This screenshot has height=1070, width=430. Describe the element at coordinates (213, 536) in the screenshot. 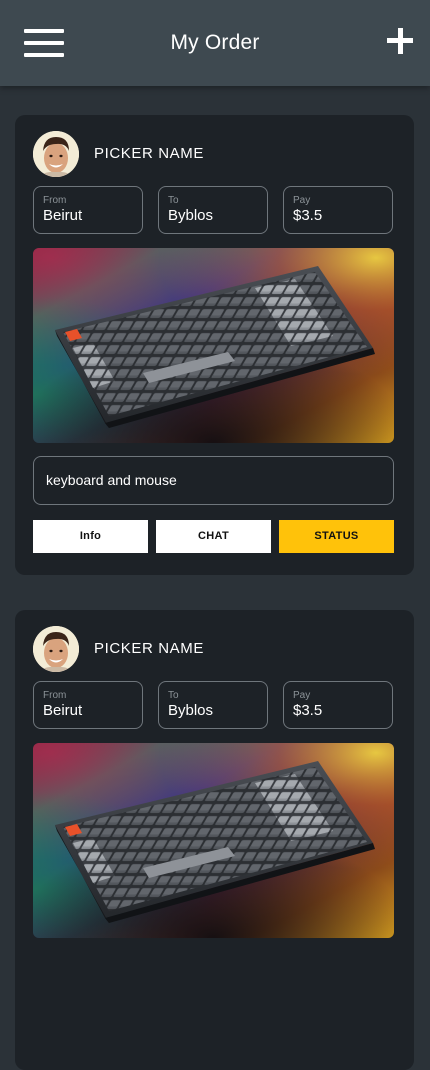

I see `chat-button: CHAT` at that location.